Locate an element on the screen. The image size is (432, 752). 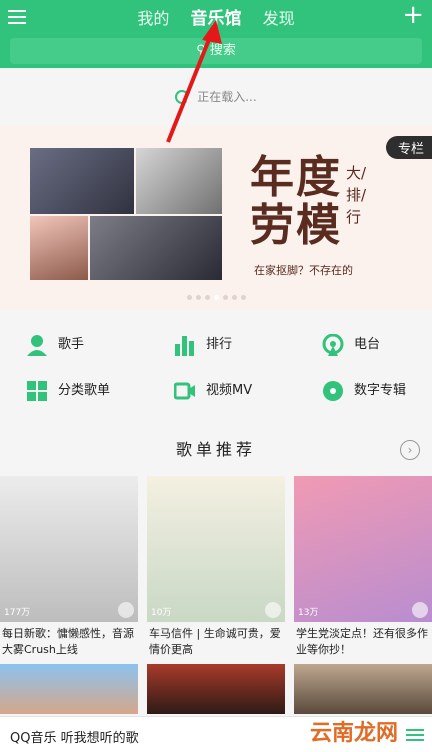
playlist-card: 13万 学生党淡定点！还有很多作业等你抄！ is located at coordinates (363, 569).